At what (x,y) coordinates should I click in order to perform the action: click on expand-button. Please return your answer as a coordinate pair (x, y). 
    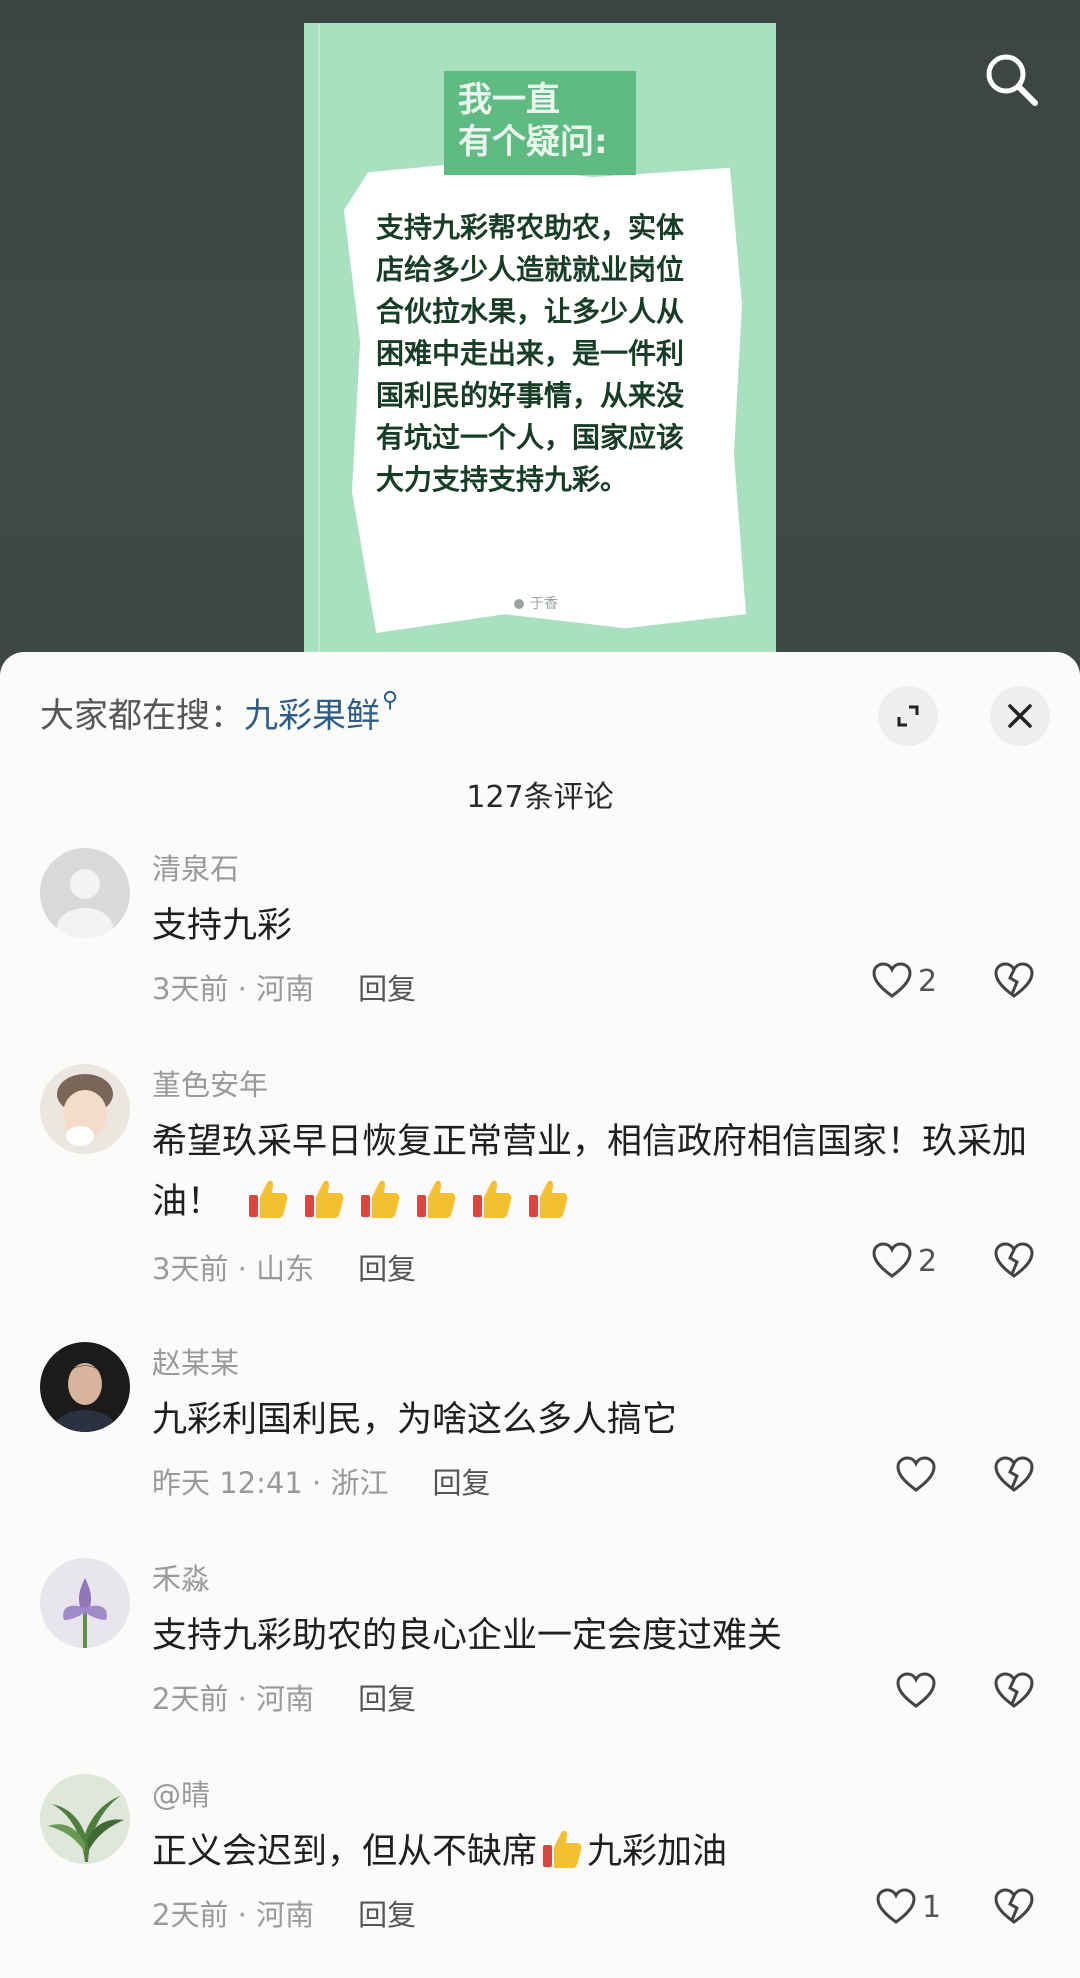
    Looking at the image, I should click on (908, 716).